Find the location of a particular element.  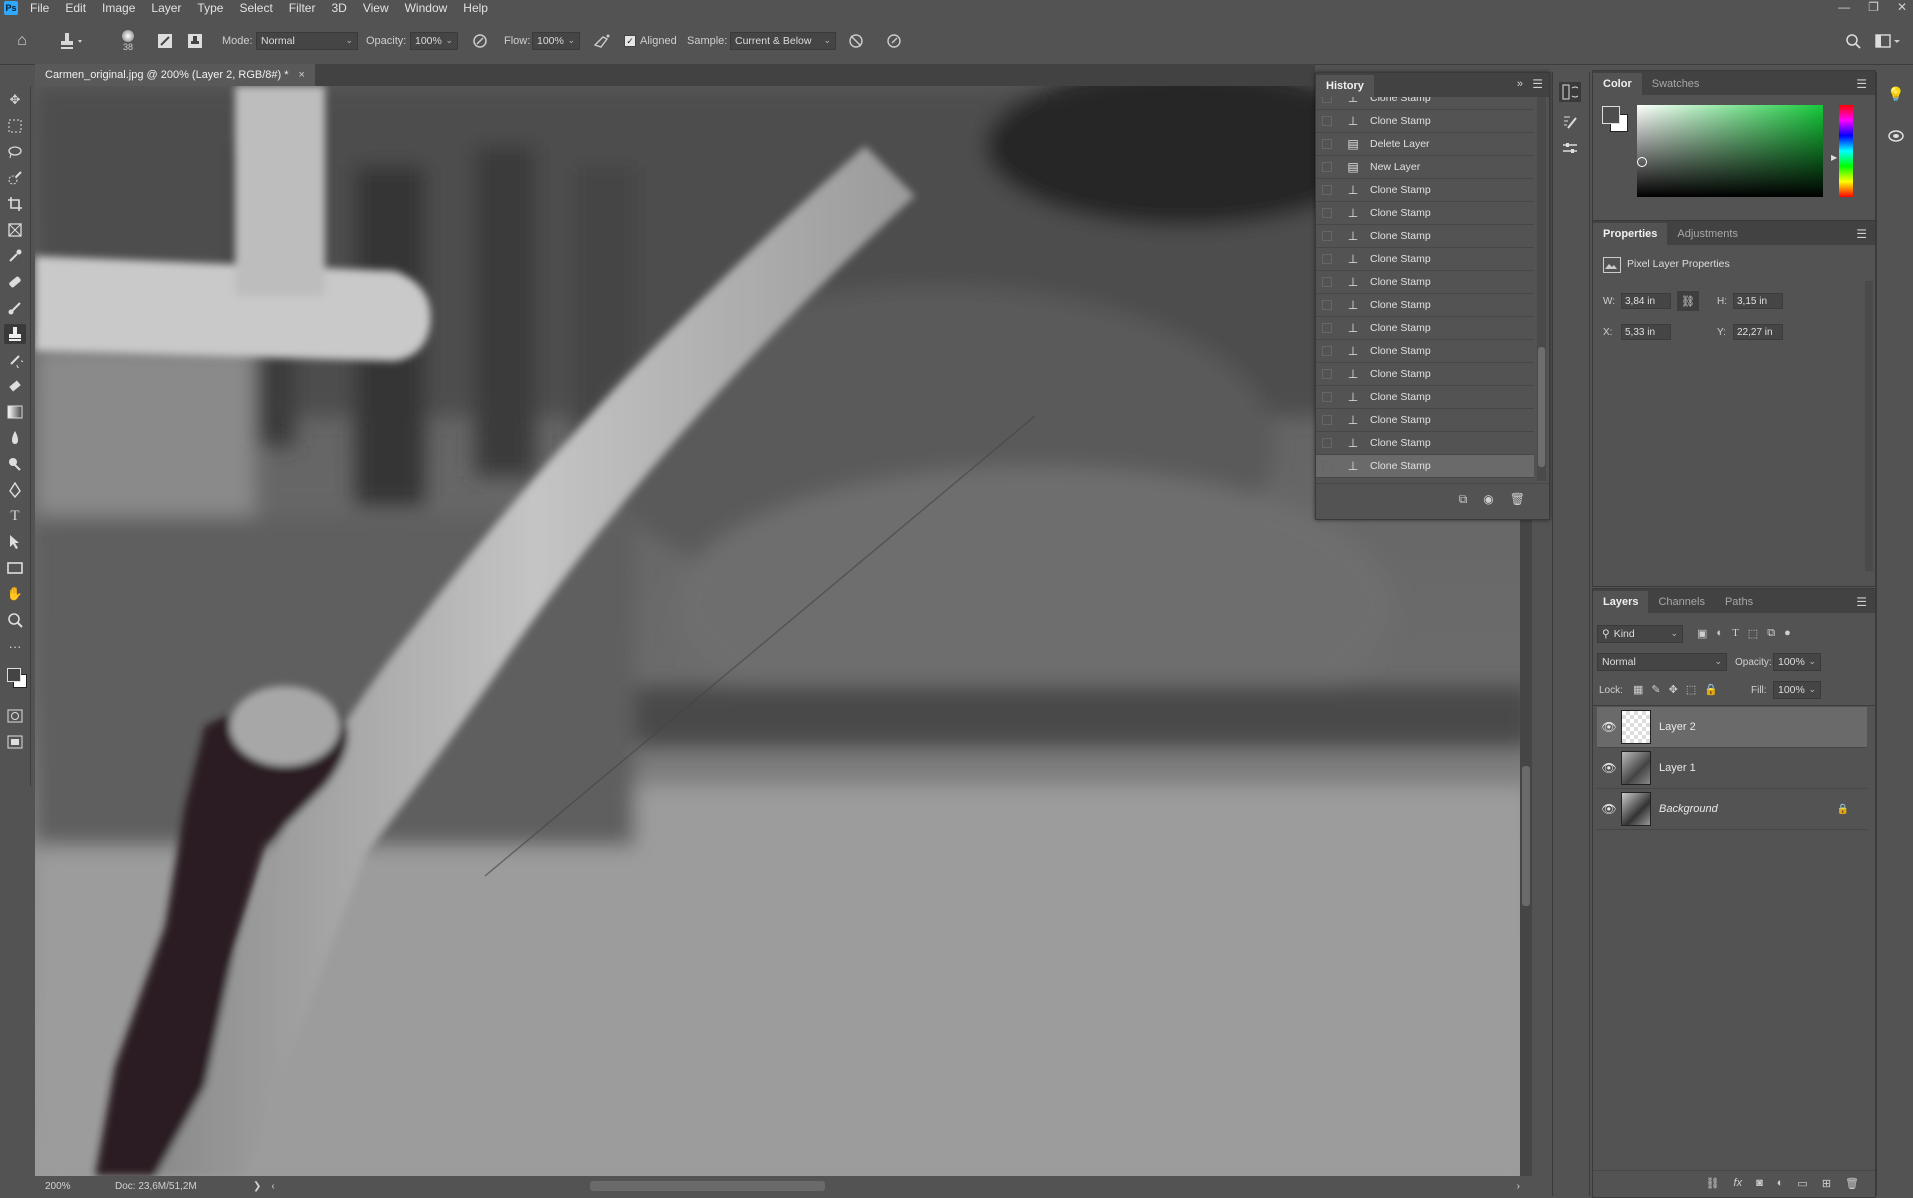

menu-filter: Filter is located at coordinates (302, 8).